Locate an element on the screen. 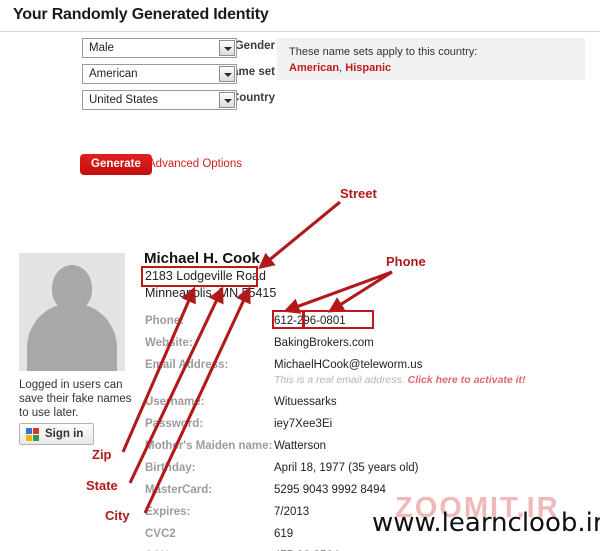  annotation-label-state: State is located at coordinates (102, 485).